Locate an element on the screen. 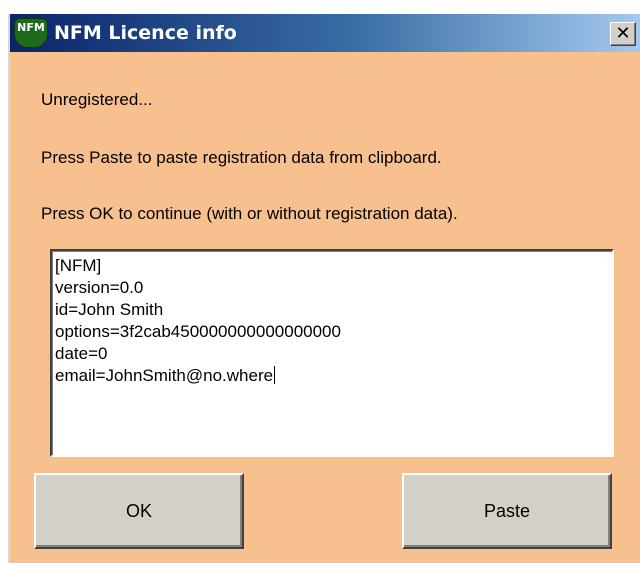  app-icon-text: NFM is located at coordinates (31, 27).